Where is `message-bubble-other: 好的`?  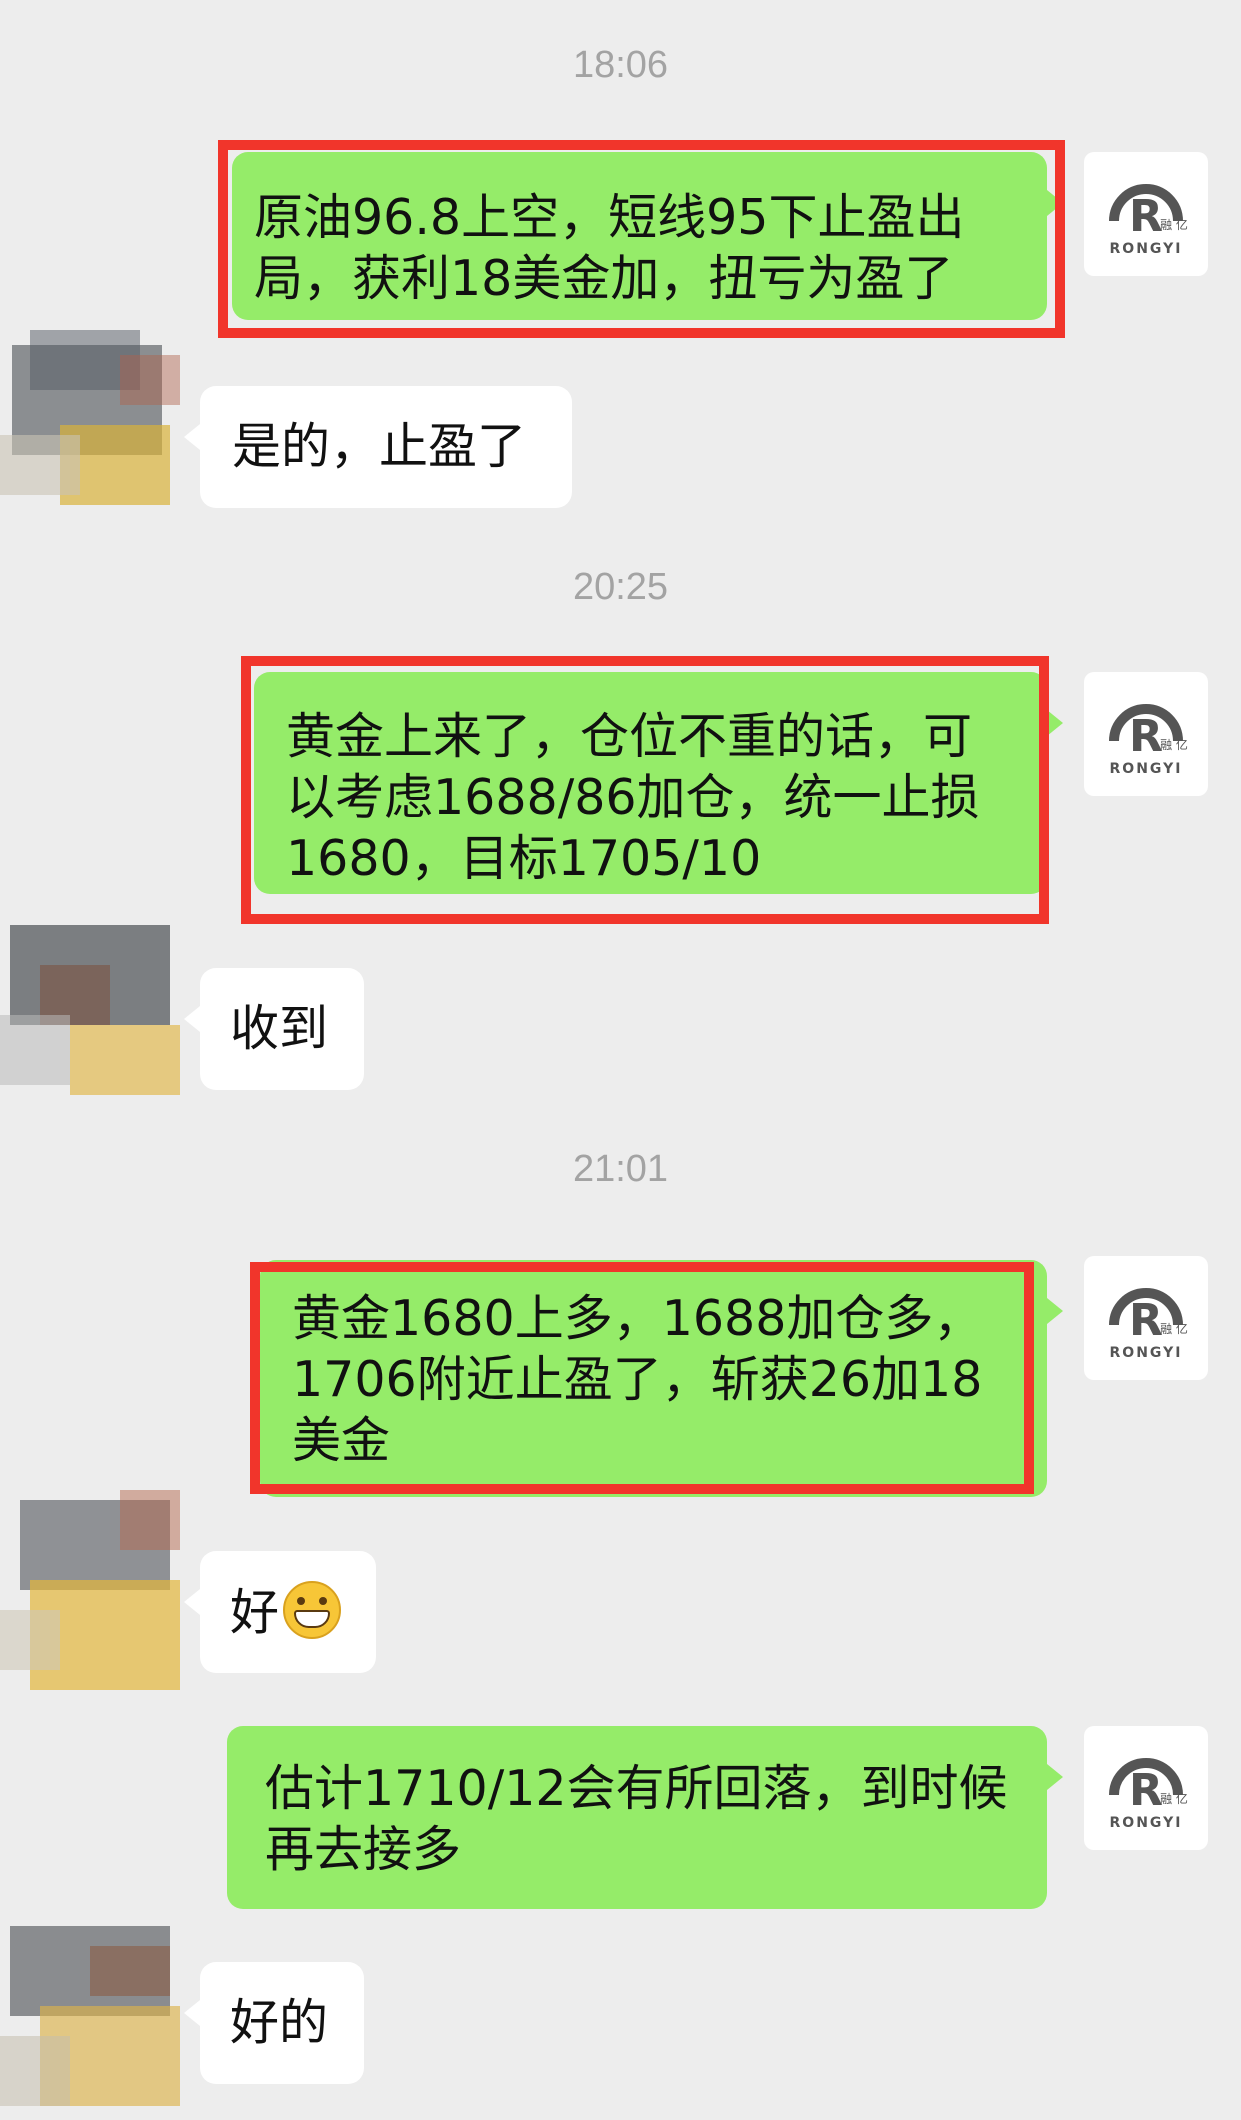
message-bubble-other: 好的 is located at coordinates (274, 2023).